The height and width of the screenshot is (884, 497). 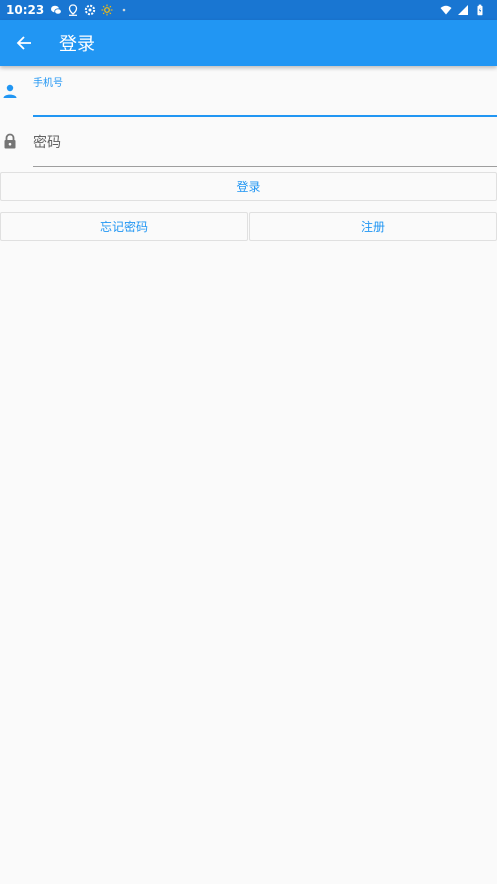 What do you see at coordinates (248, 43) in the screenshot?
I see `app-bar: 登录` at bounding box center [248, 43].